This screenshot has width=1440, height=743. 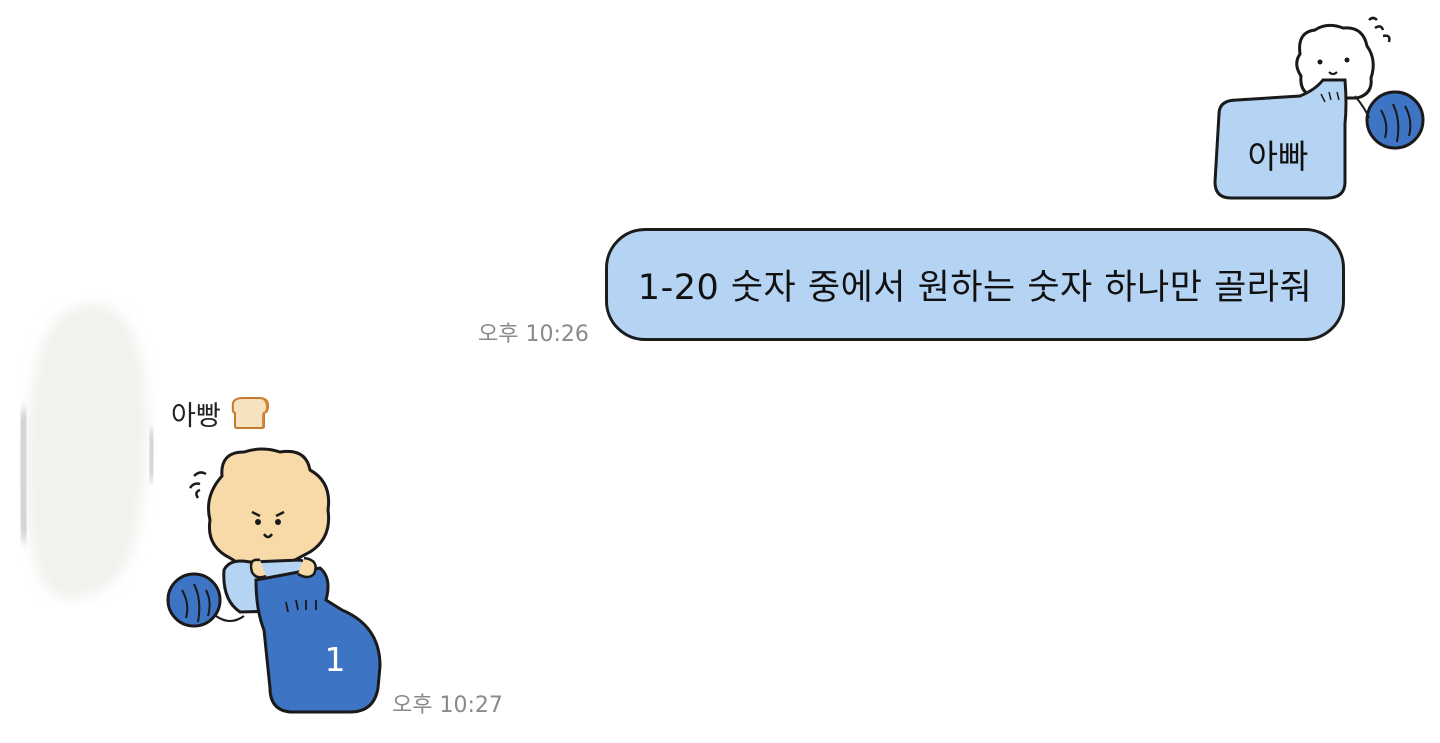 I want to click on sender-avatar, so click(x=88, y=450).